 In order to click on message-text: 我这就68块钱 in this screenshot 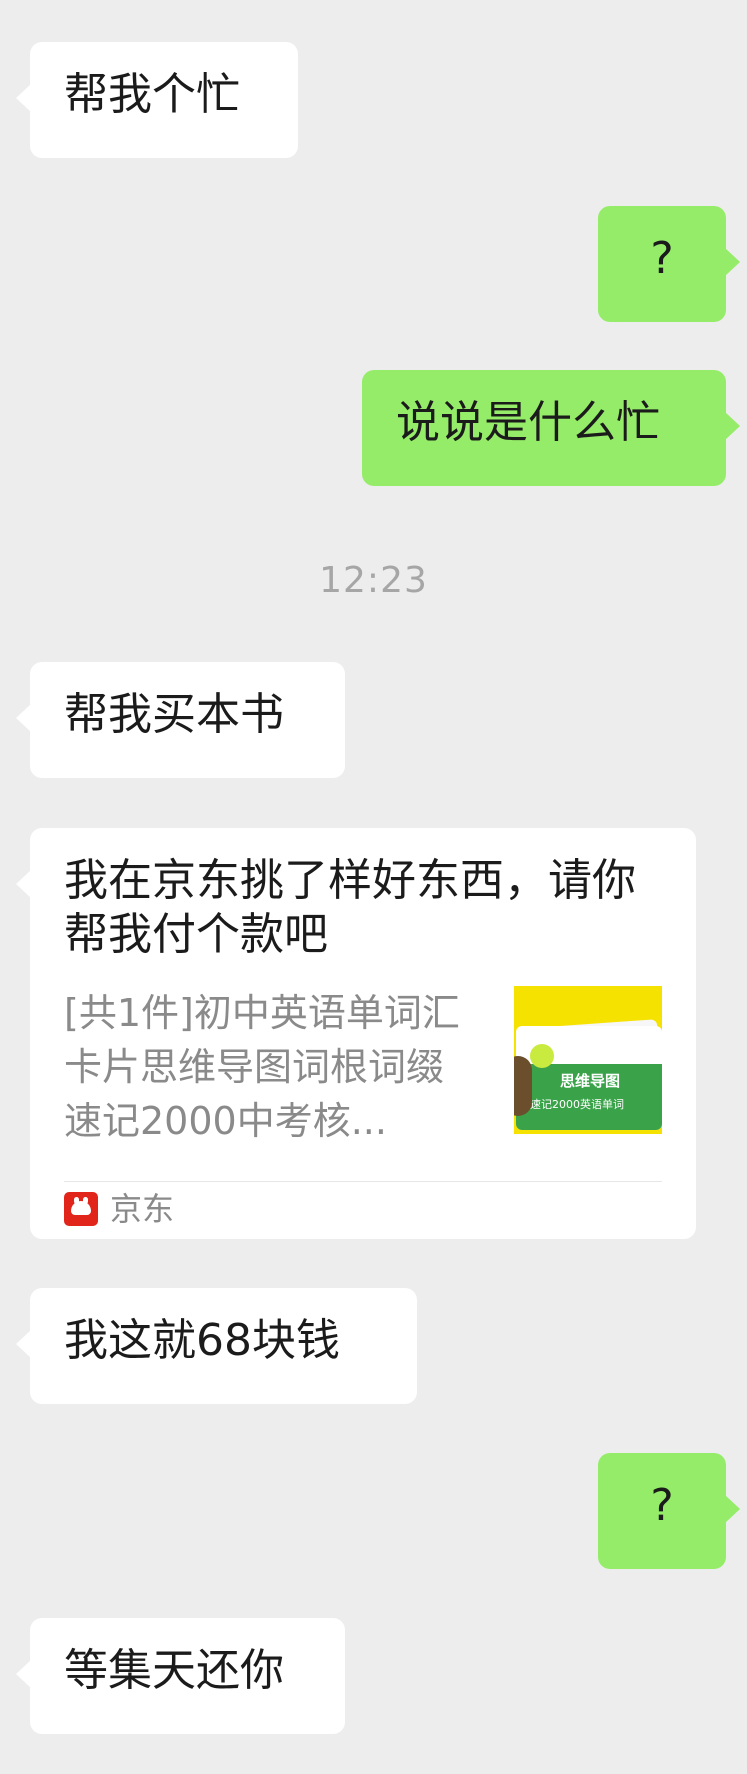, I will do `click(202, 1340)`.